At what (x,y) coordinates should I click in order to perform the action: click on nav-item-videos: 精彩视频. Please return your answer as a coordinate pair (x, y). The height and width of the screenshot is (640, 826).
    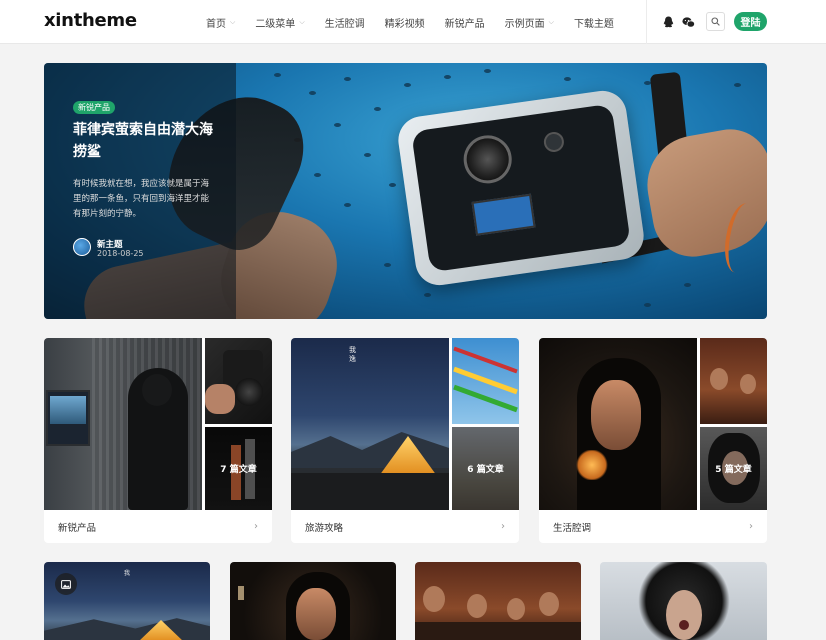
    Looking at the image, I should click on (405, 22).